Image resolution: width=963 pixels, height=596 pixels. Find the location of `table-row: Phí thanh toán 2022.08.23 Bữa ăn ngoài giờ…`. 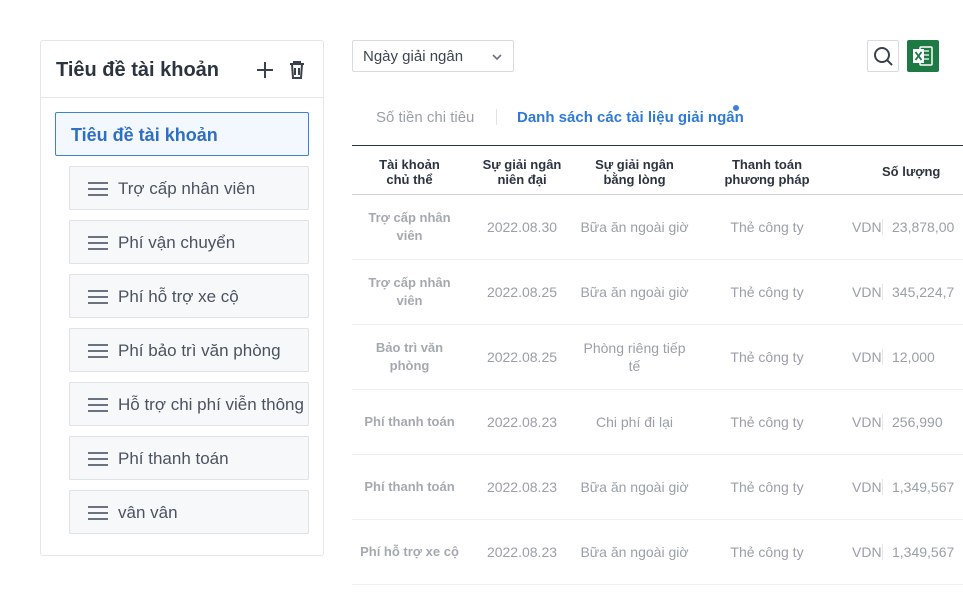

table-row: Phí thanh toán 2022.08.23 Bữa ăn ngoài giờ… is located at coordinates (657, 487).